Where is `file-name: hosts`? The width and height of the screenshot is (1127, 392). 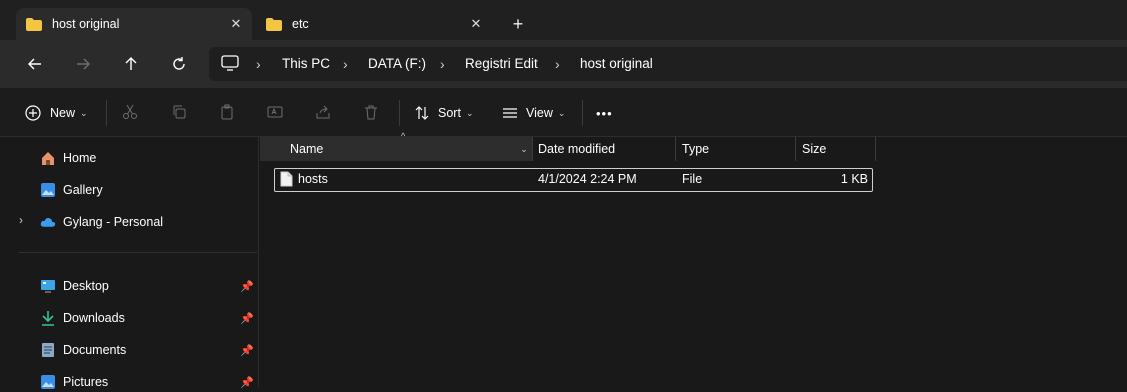
file-name: hosts is located at coordinates (313, 179).